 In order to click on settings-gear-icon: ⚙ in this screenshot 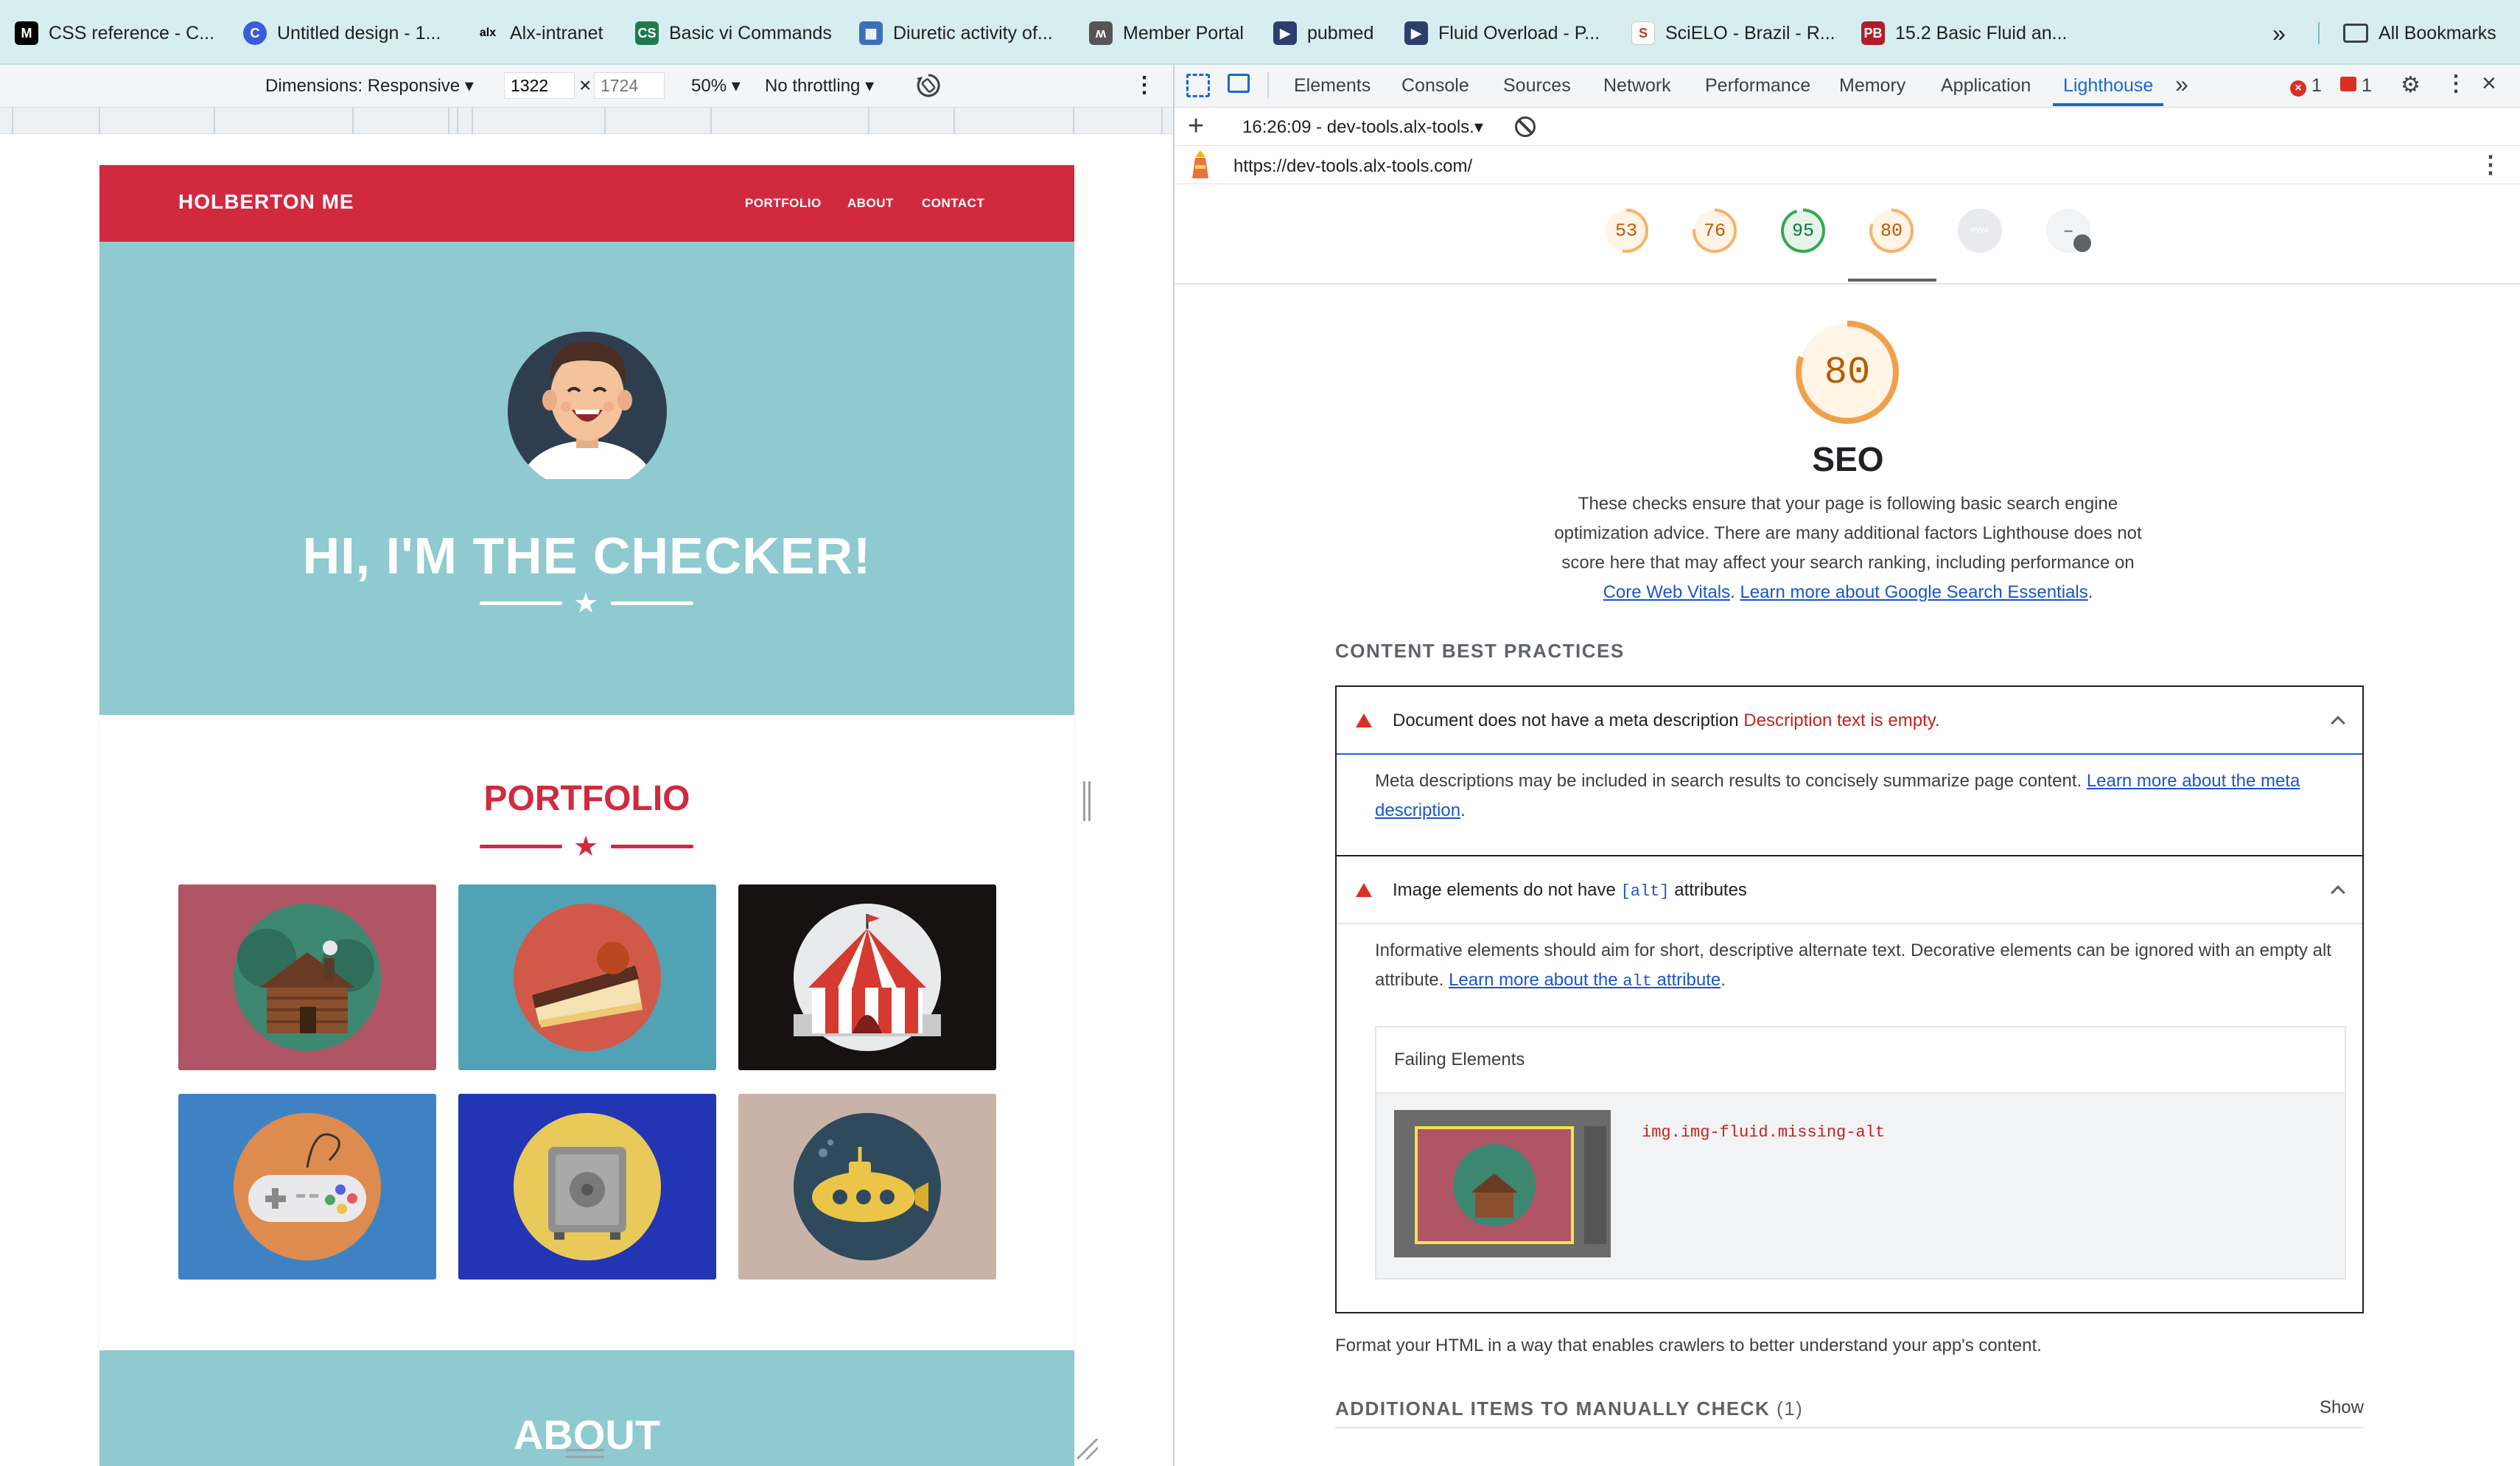, I will do `click(2411, 85)`.